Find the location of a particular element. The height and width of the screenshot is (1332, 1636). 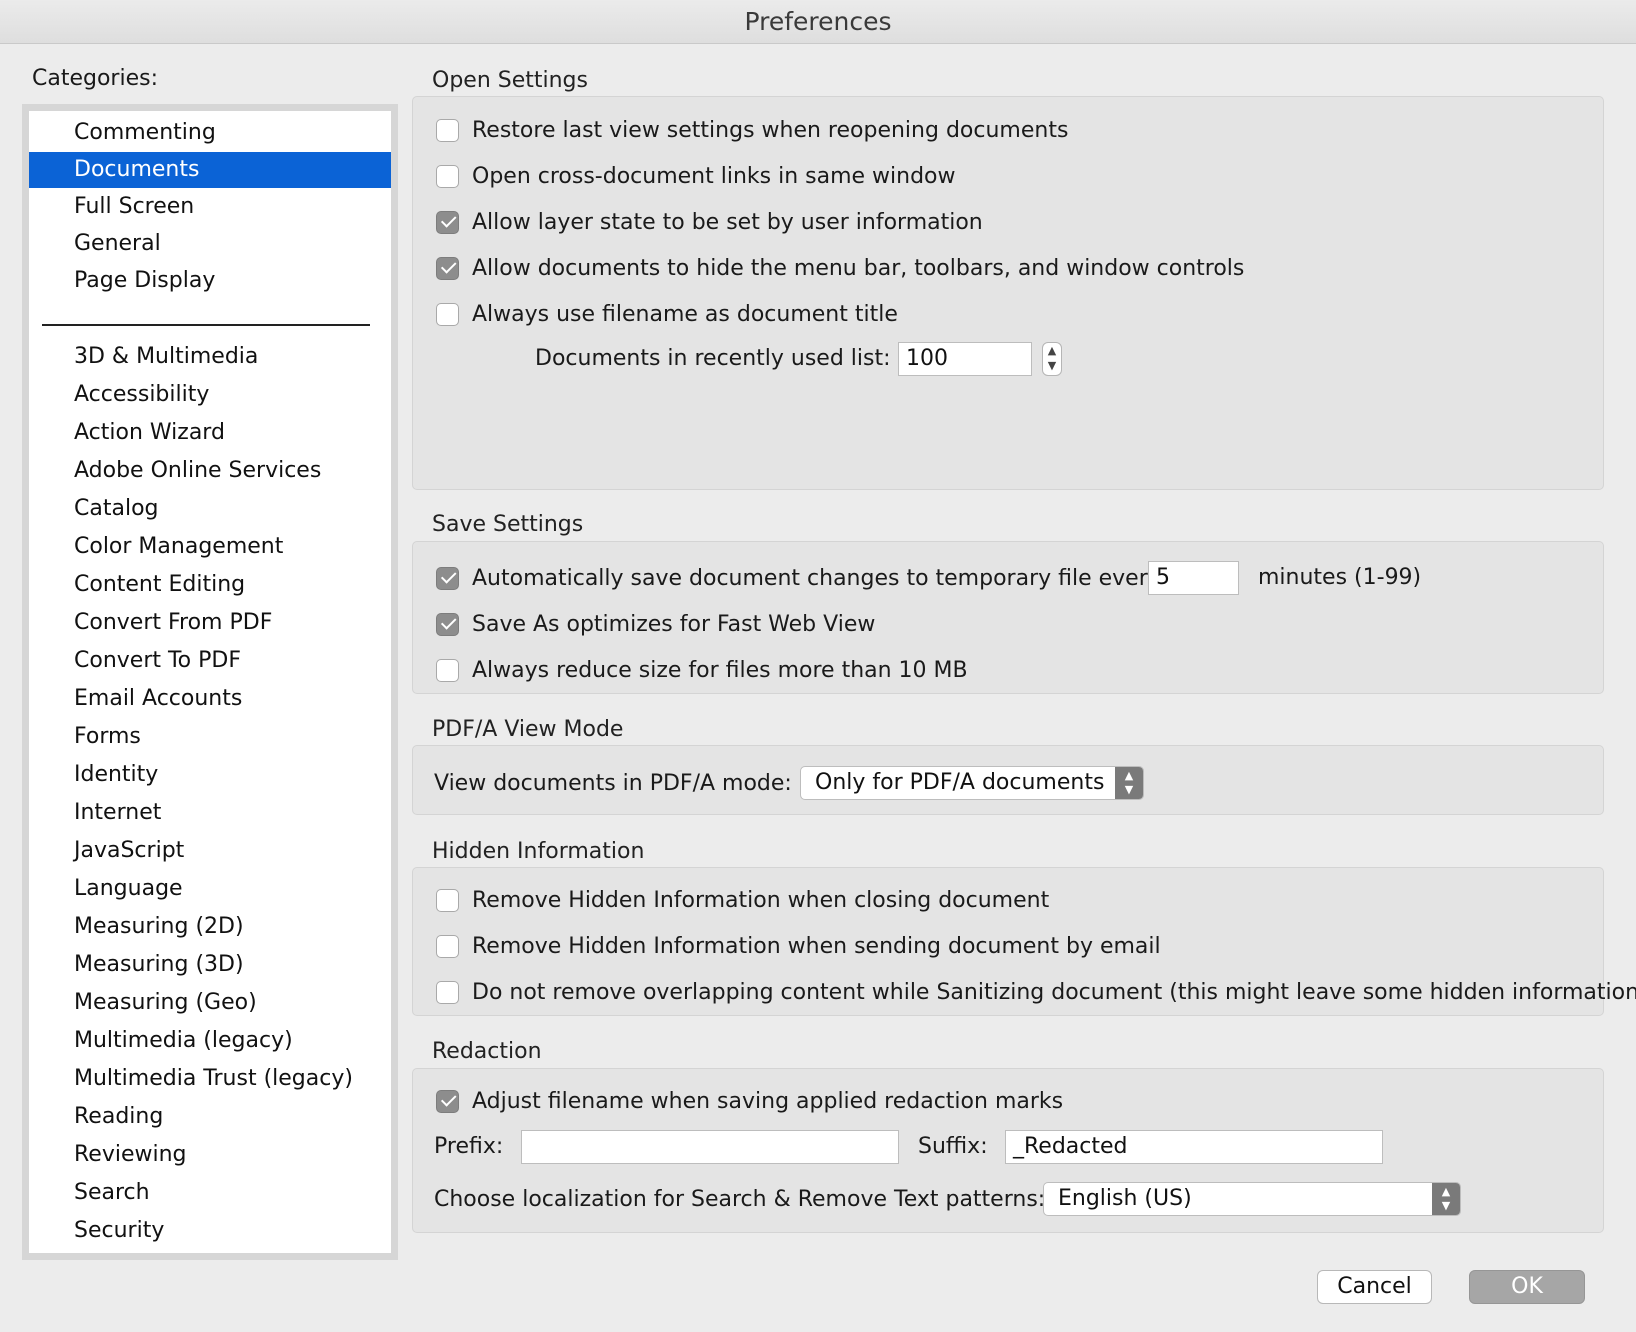

category-item: Measuring (2D) is located at coordinates (210, 927).